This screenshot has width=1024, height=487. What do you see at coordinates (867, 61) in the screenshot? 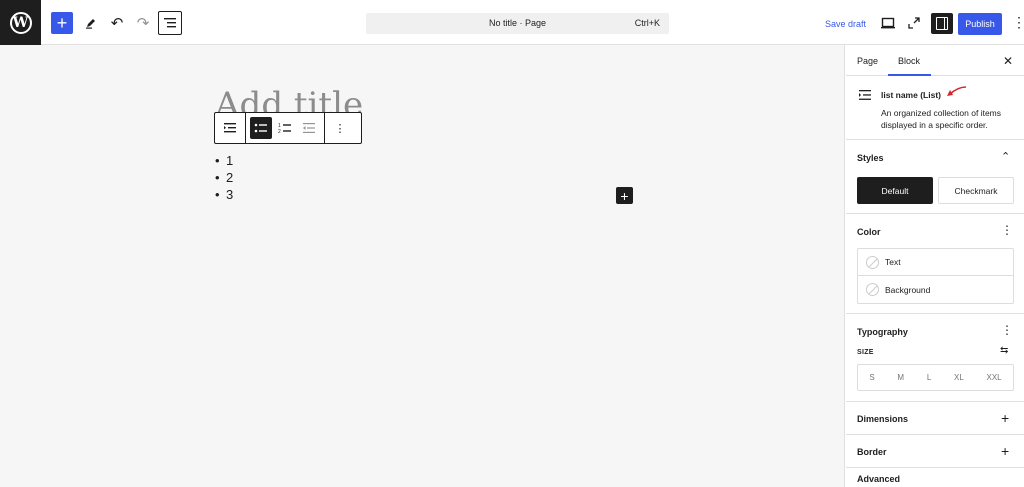
I see `tab-page: Page` at bounding box center [867, 61].